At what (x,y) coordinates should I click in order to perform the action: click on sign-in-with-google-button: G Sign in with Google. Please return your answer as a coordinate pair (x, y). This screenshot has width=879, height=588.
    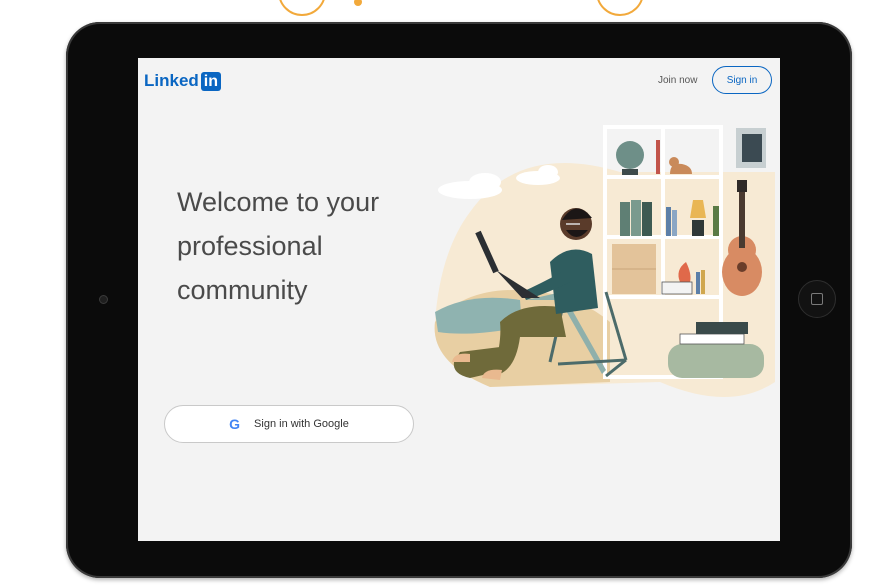
    Looking at the image, I should click on (289, 424).